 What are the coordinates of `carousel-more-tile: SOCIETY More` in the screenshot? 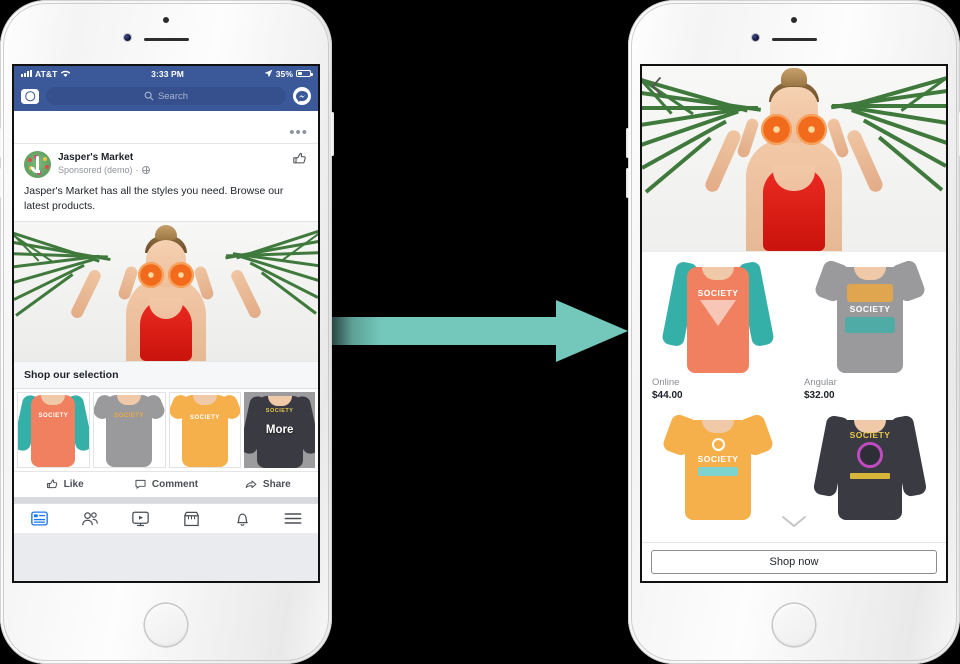 It's located at (279, 430).